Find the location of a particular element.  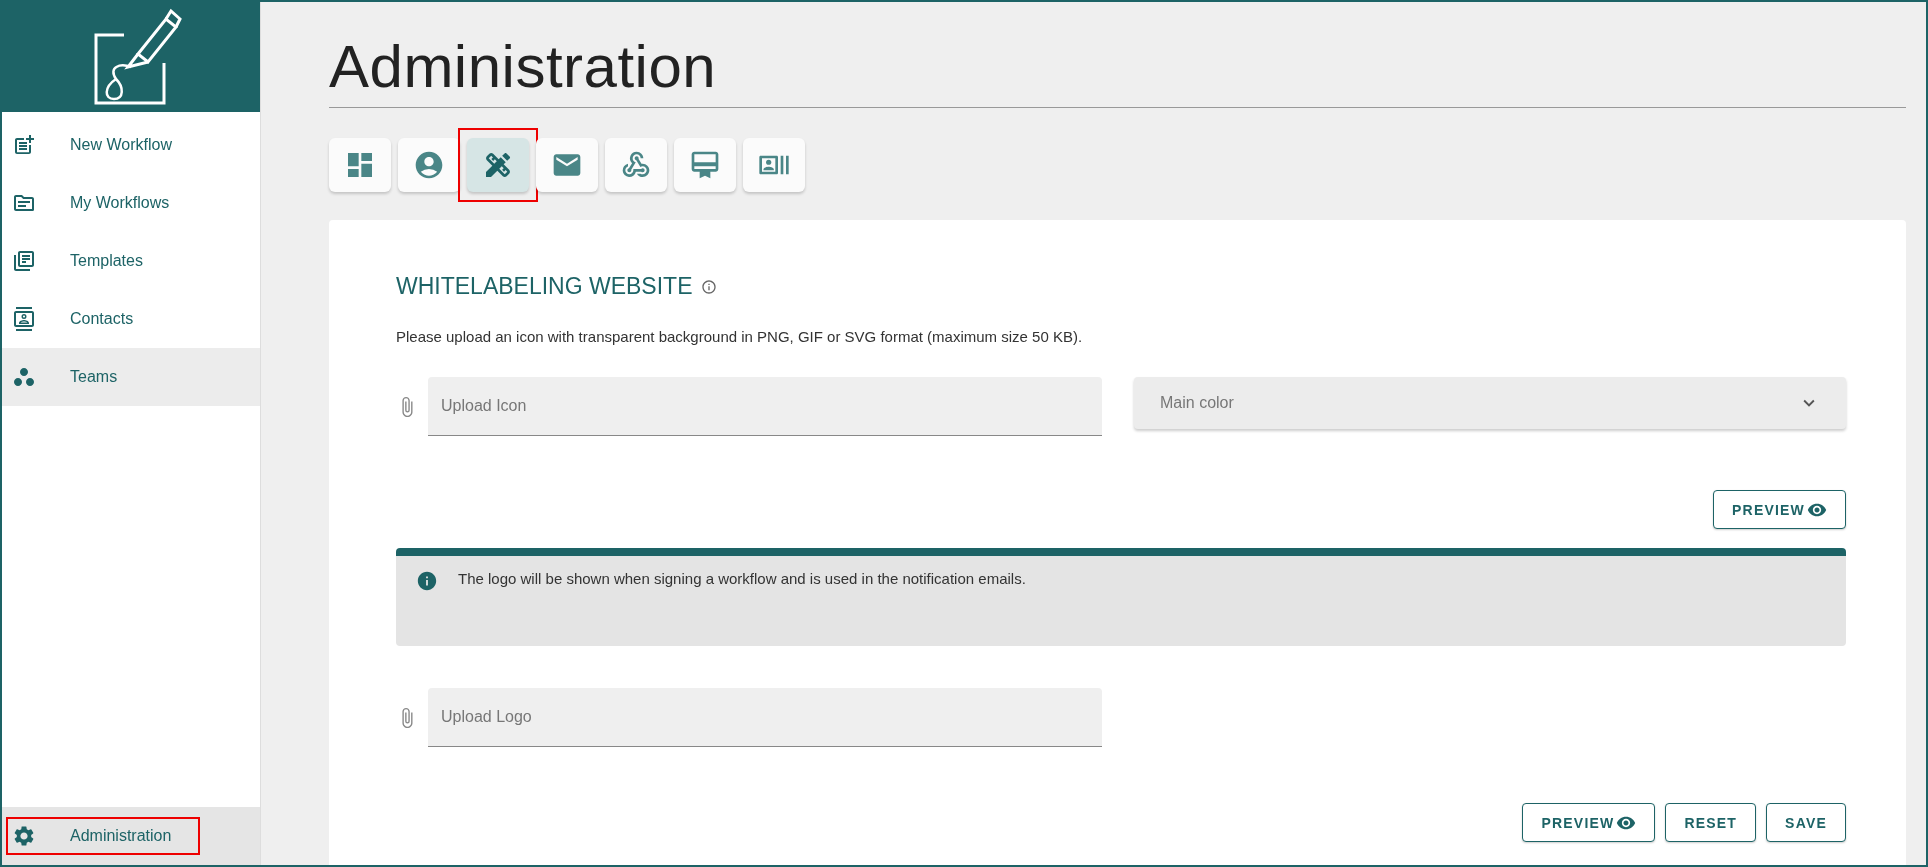

certificate-icon is located at coordinates (705, 165).